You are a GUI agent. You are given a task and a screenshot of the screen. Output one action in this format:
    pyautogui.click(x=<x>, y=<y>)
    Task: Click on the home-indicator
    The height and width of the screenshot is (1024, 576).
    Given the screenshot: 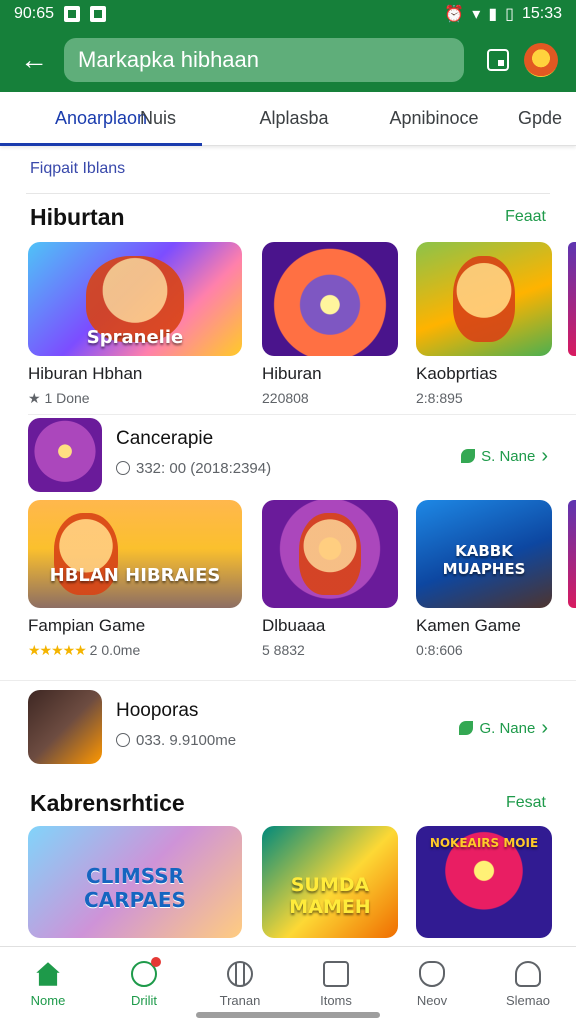 What is the action you would take?
    pyautogui.click(x=288, y=1015)
    